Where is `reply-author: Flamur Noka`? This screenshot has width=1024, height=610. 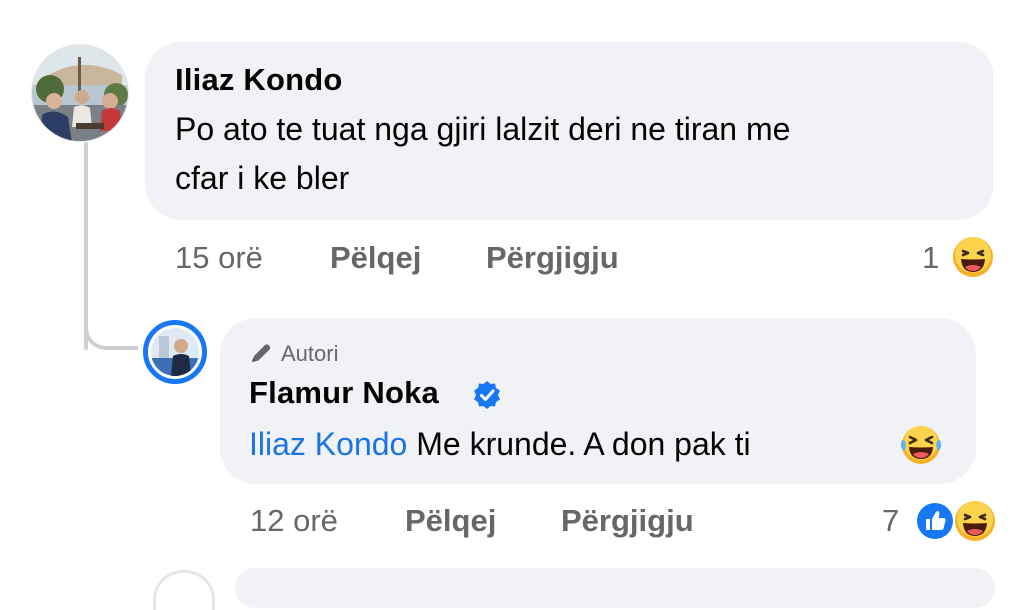 reply-author: Flamur Noka is located at coordinates (344, 393).